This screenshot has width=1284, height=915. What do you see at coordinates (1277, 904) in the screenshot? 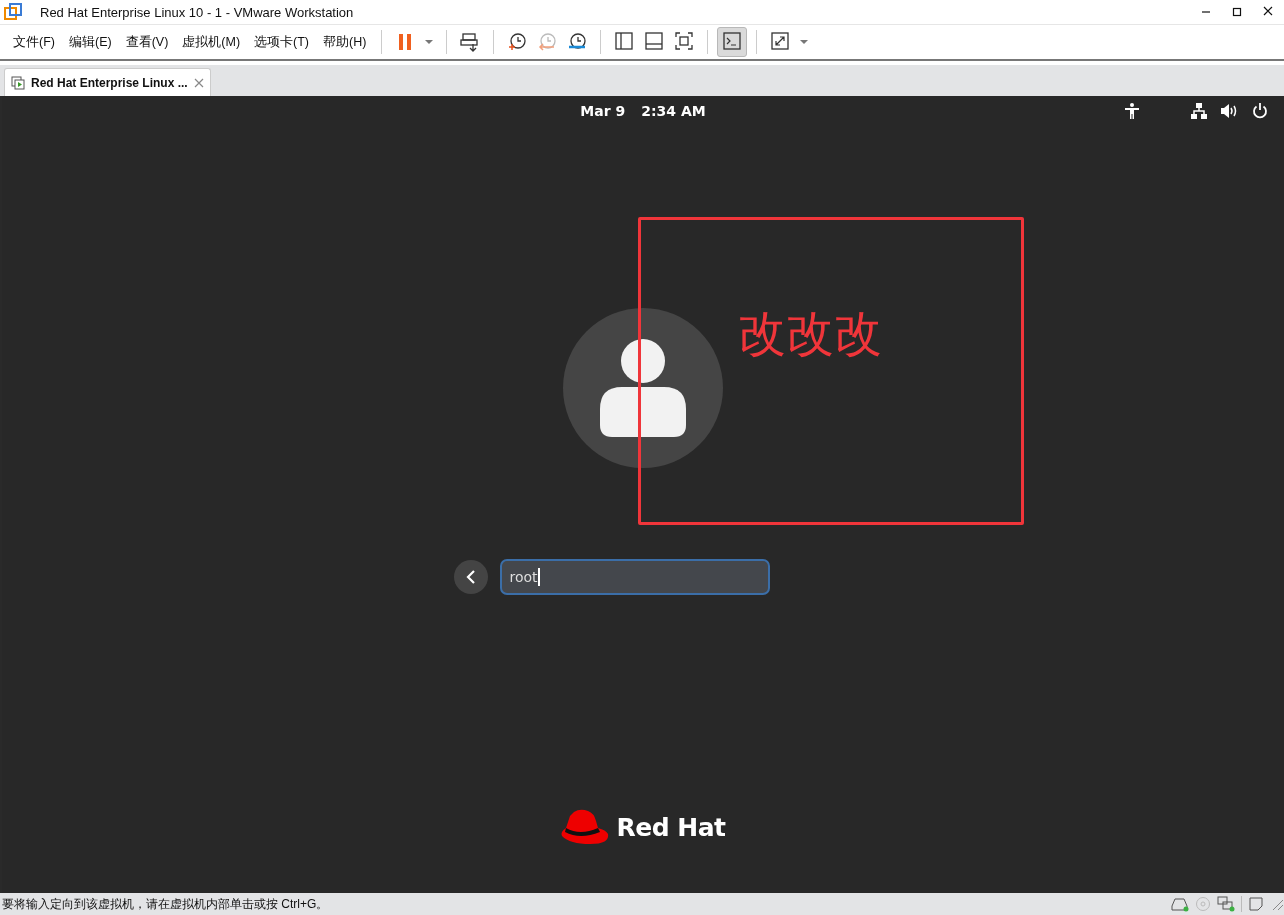
I see `resize-grip-icon` at bounding box center [1277, 904].